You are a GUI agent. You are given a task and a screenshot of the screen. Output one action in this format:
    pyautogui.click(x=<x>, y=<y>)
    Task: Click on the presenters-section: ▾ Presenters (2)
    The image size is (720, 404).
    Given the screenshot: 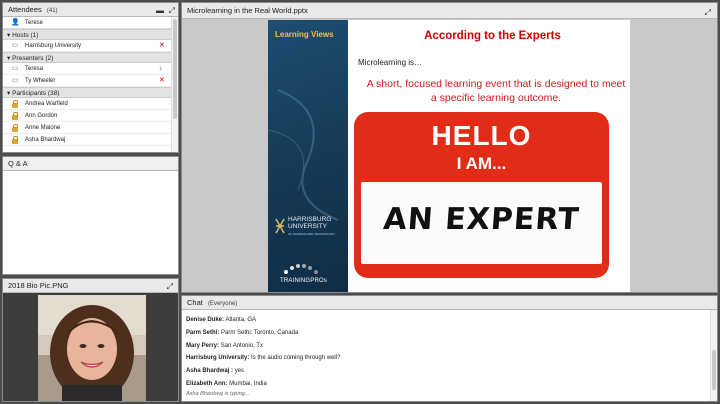 What is the action you would take?
    pyautogui.click(x=90, y=57)
    